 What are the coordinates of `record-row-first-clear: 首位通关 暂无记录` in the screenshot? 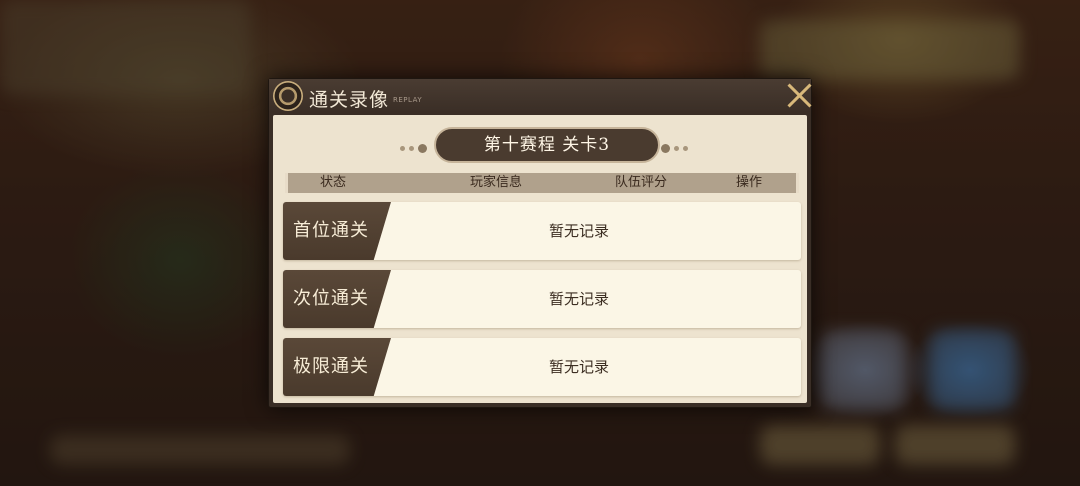 It's located at (542, 231).